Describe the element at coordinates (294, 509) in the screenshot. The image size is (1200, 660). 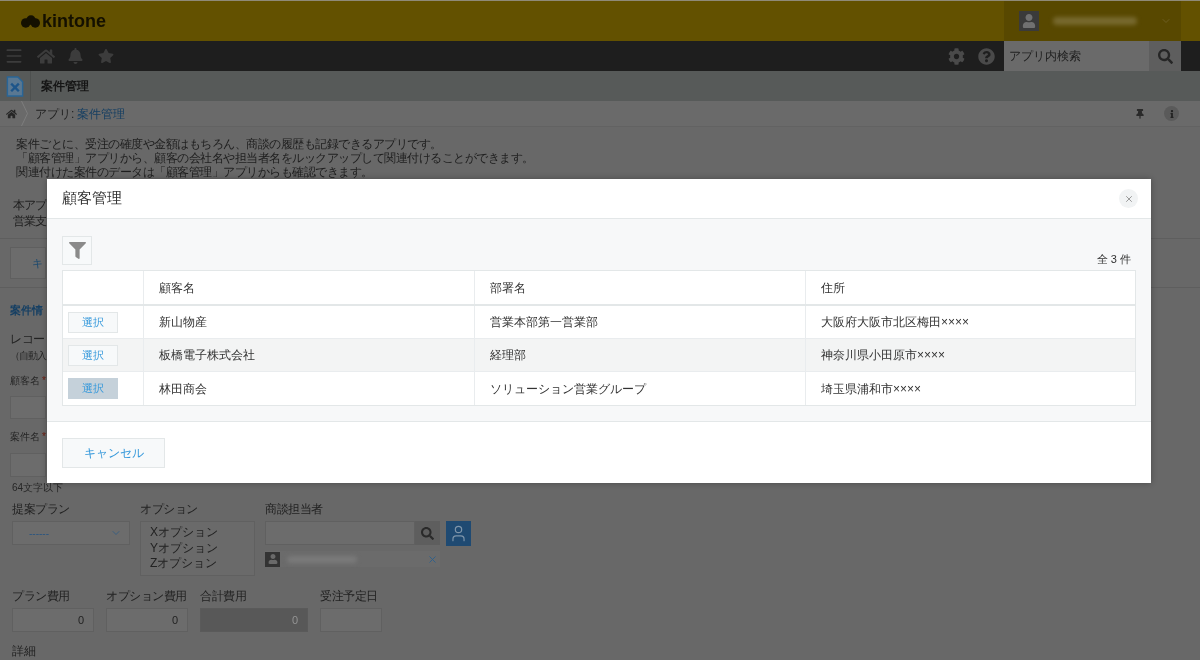
I see `field-label: 商談担当者` at that location.